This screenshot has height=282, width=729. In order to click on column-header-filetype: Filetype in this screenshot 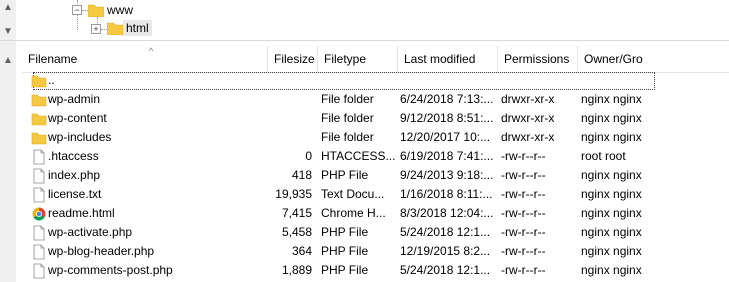, I will do `click(358, 59)`.